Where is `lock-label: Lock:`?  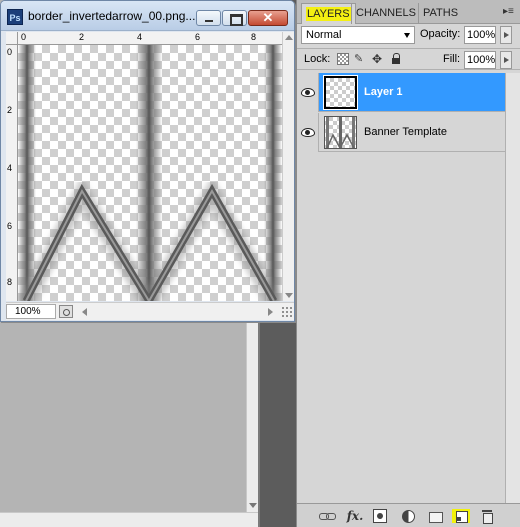 lock-label: Lock: is located at coordinates (317, 59).